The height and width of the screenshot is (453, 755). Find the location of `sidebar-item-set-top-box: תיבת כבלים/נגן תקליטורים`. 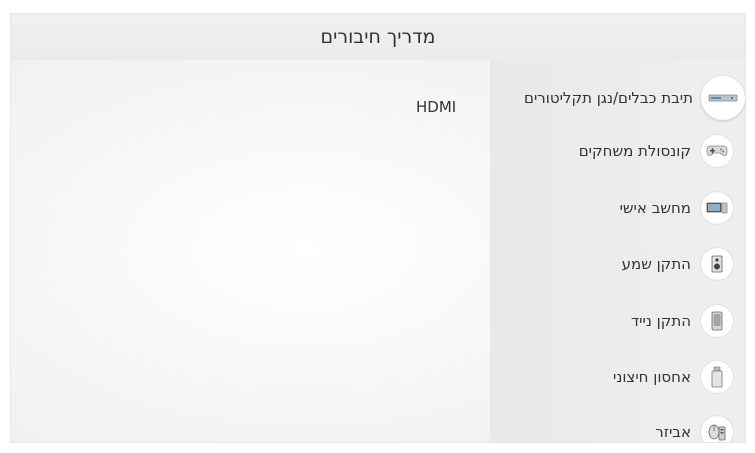

sidebar-item-set-top-box: תיבת כבלים/נגן תקליטורים is located at coordinates (617, 98).